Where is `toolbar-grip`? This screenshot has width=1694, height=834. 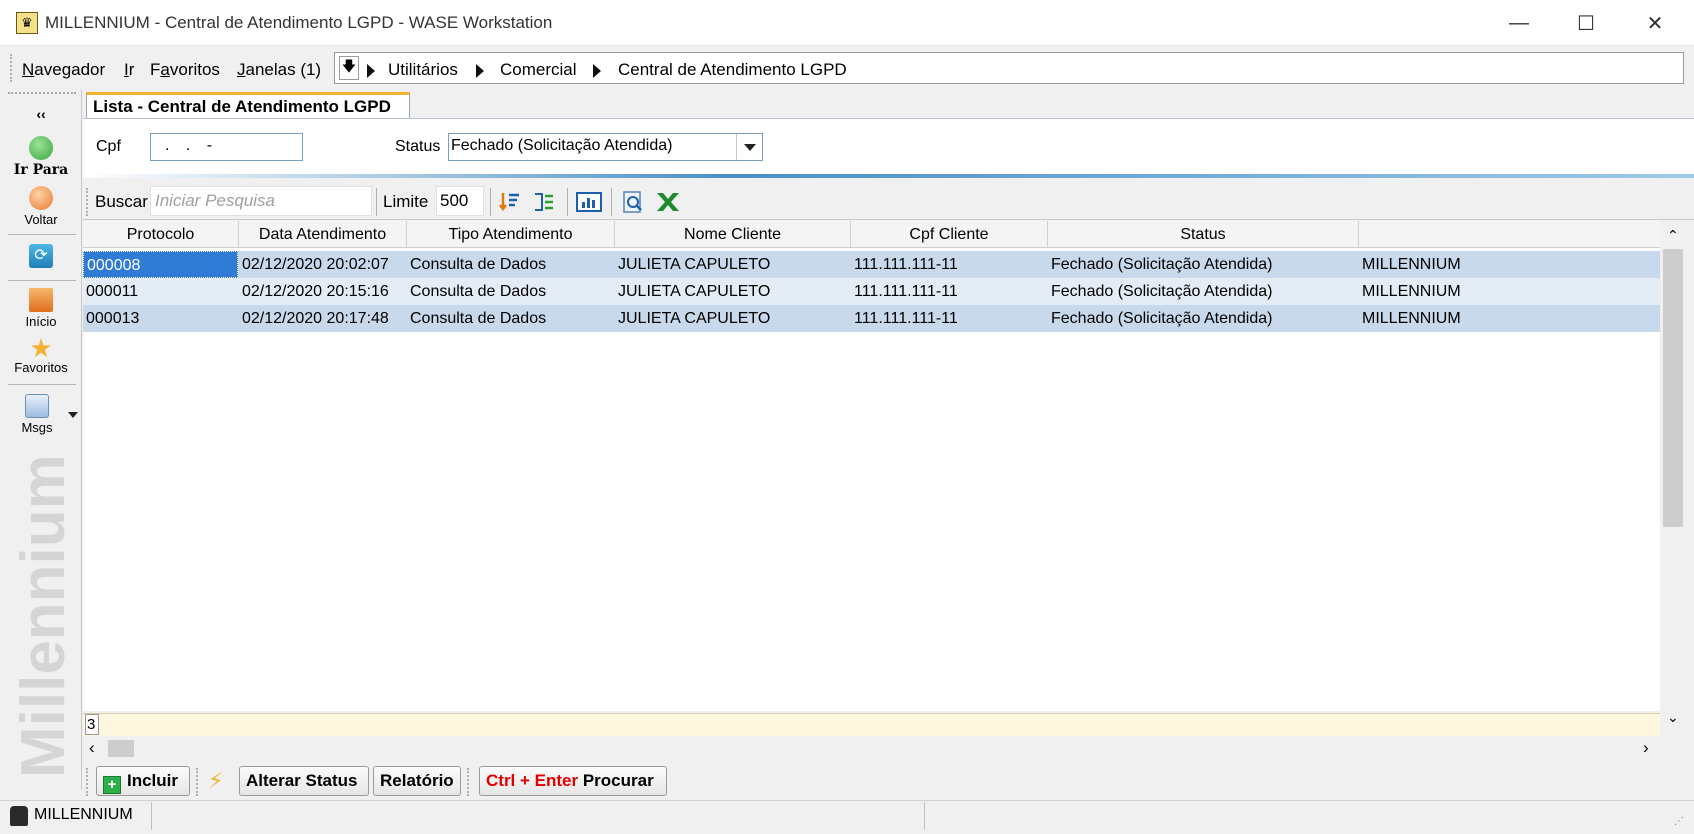 toolbar-grip is located at coordinates (87, 202).